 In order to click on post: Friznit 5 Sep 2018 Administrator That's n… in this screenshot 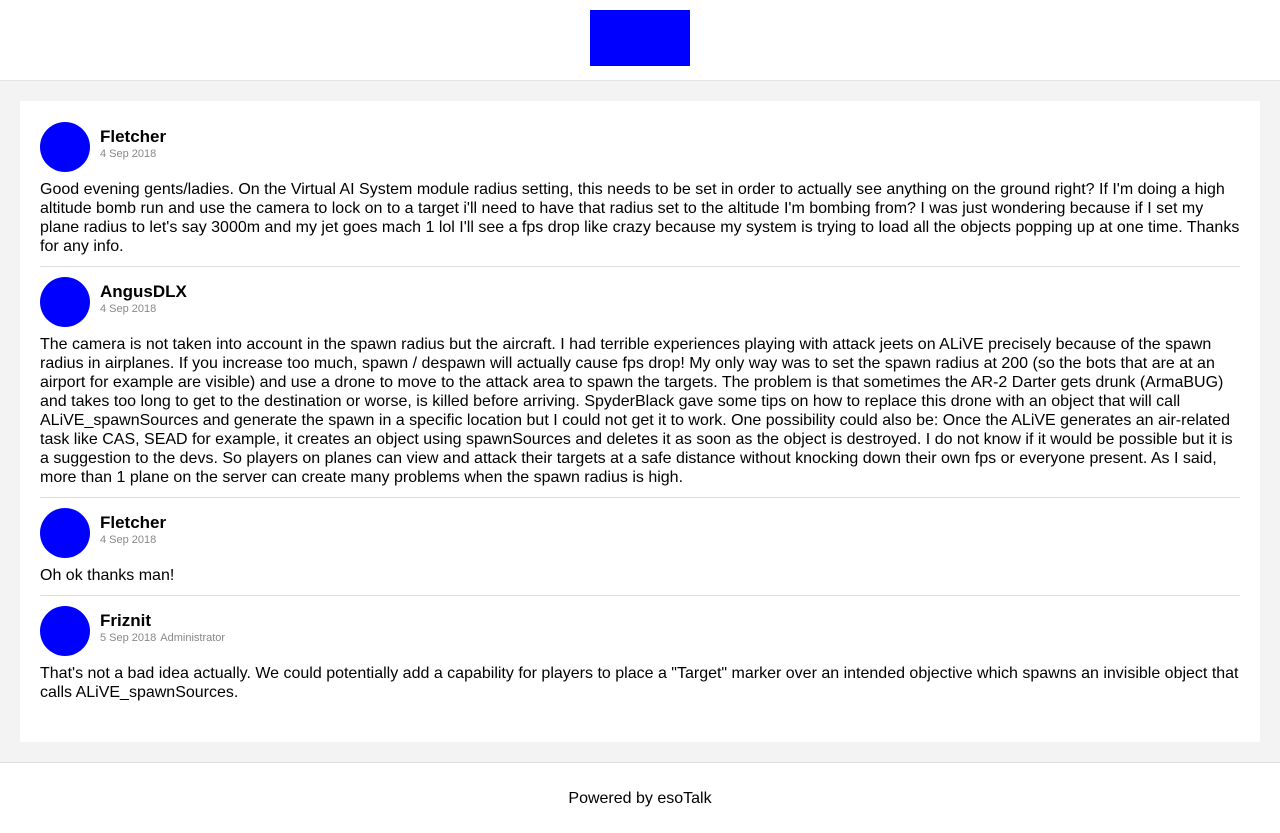, I will do `click(640, 659)`.